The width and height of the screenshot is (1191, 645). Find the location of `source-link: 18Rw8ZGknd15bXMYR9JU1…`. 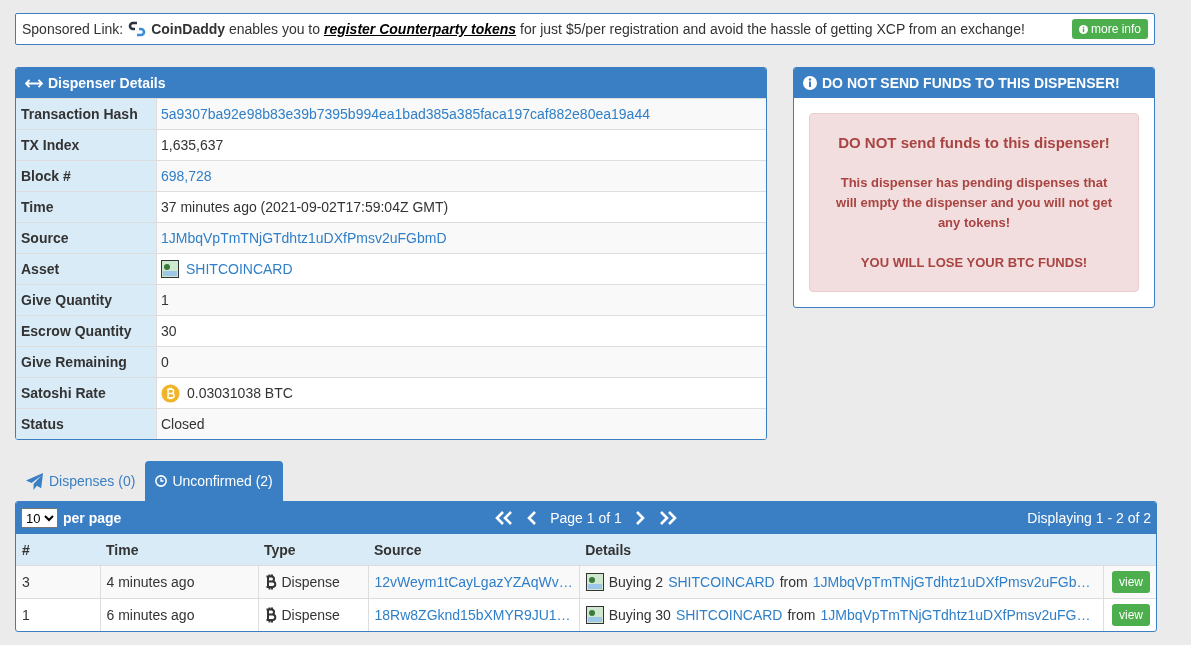

source-link: 18Rw8ZGknd15bXMYR9JU1… is located at coordinates (472, 615).